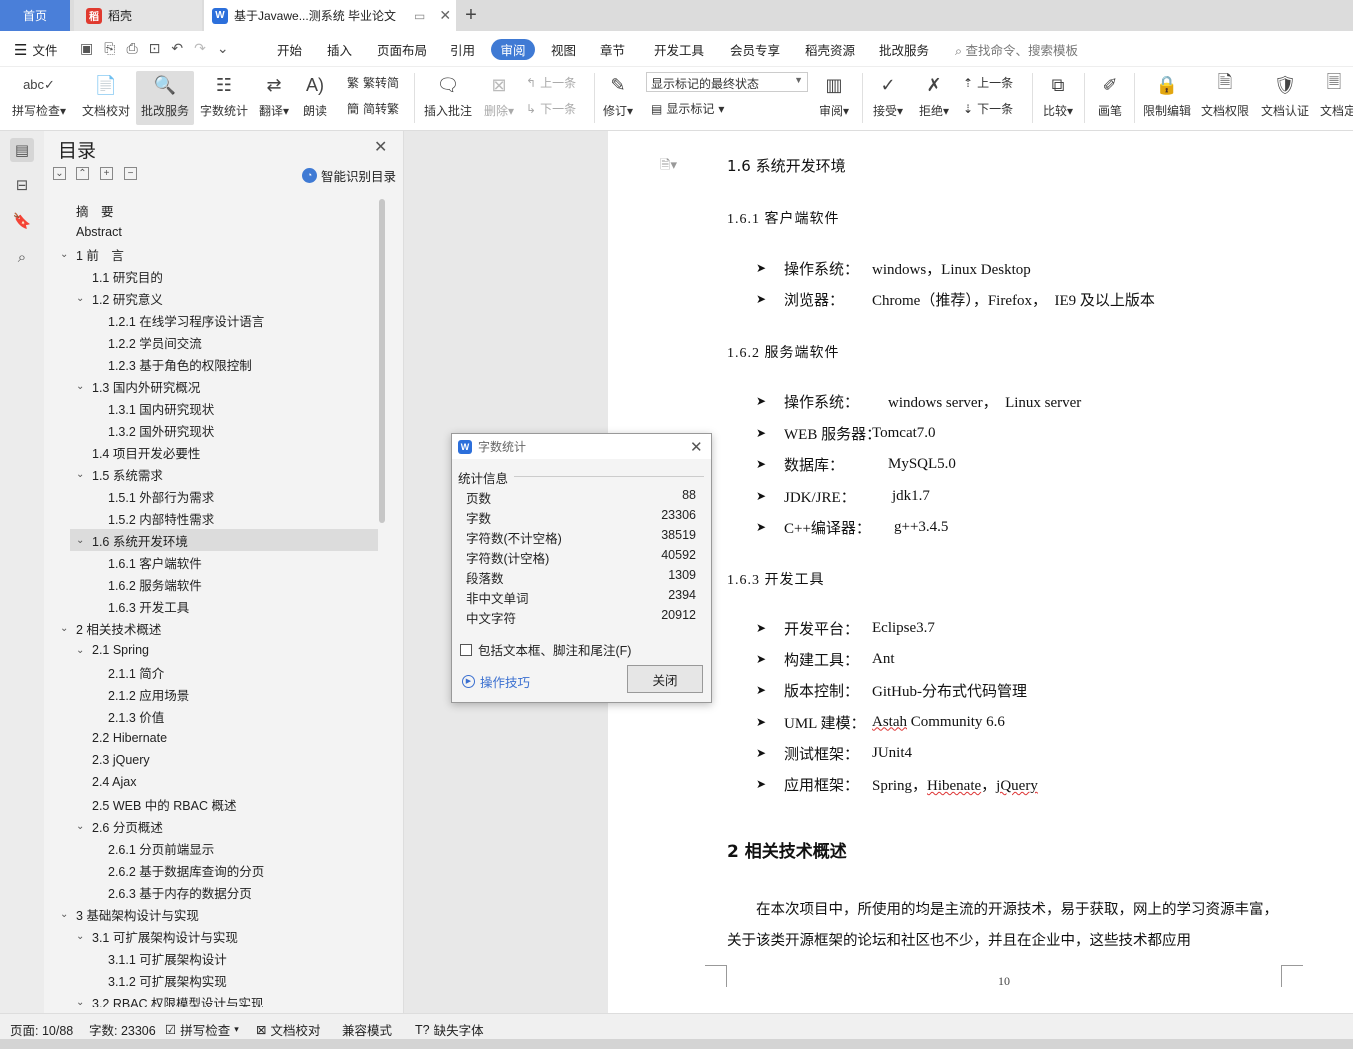  I want to click on preview-icon: ⊡, so click(155, 48).